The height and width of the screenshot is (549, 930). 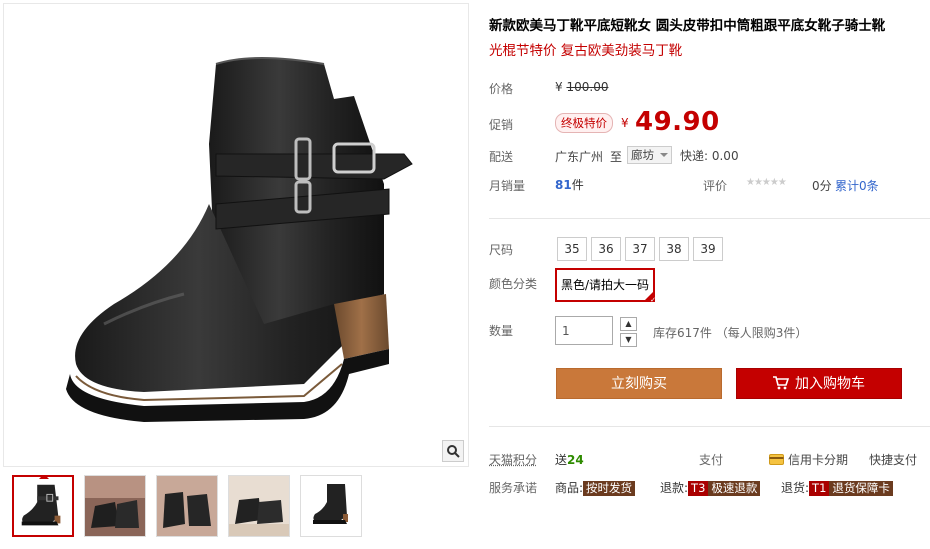 I want to click on product-title: 新款欧美马丁靴平底短靴女 圆头皮带扣中筒粗跟平底女靴子骑士靴, so click(x=687, y=26).